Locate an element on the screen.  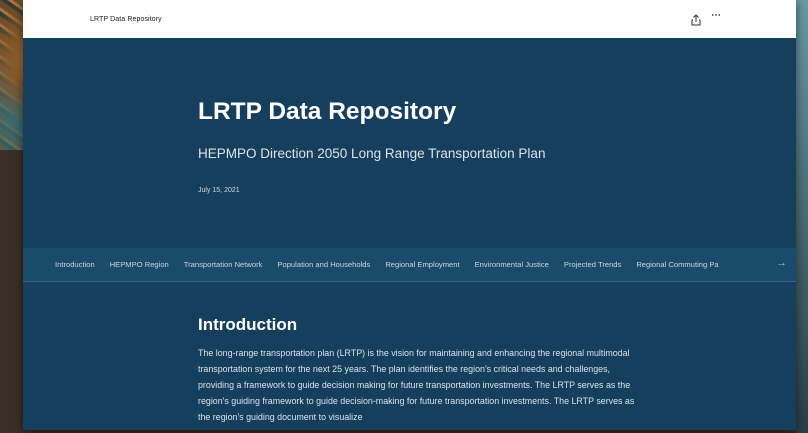
tab-regional-employment: Regional Employment is located at coordinates (422, 264).